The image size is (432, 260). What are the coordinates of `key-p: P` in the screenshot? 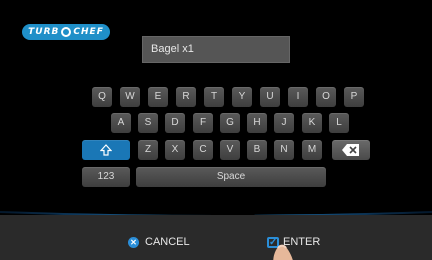 It's located at (354, 97).